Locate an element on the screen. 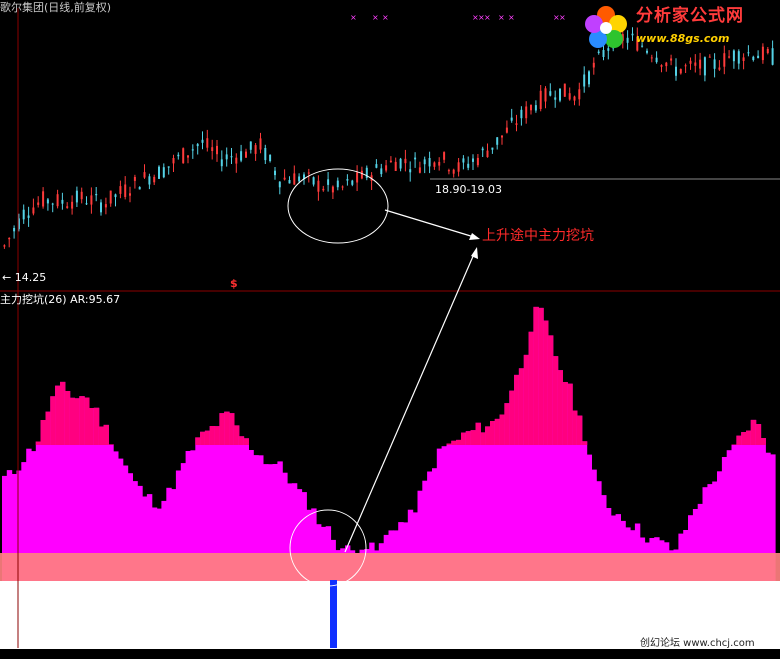 The height and width of the screenshot is (659, 780). chart-title: 歌尔集团(日线,前复权) is located at coordinates (56, 7).